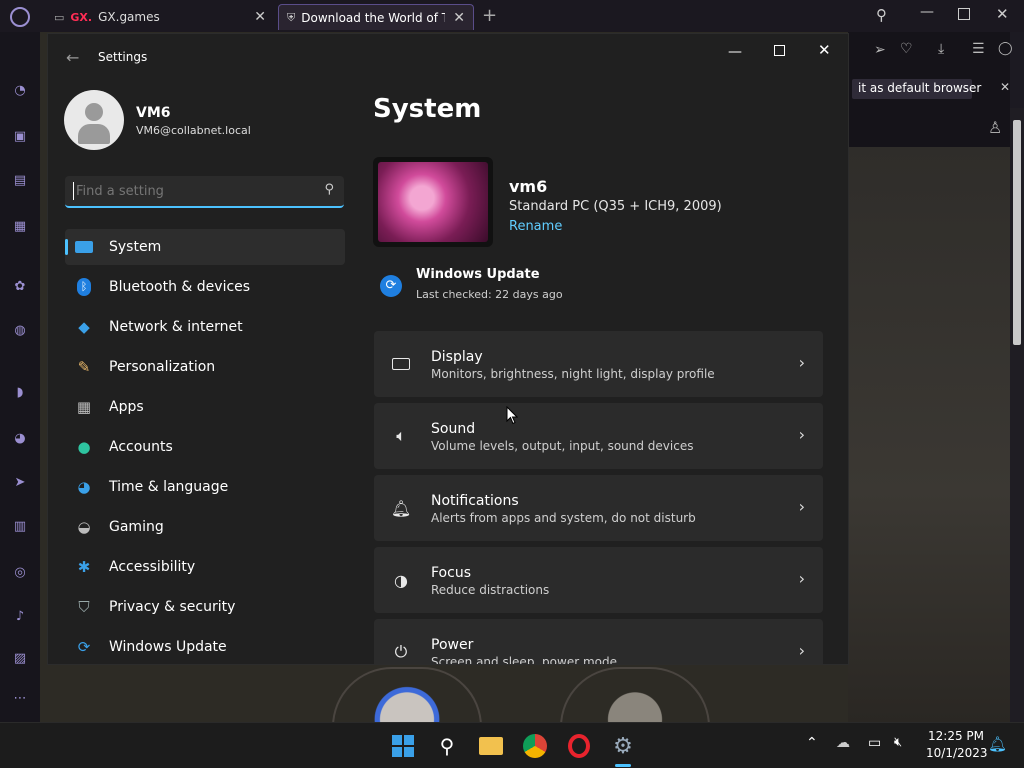  What do you see at coordinates (94, 120) in the screenshot?
I see `avatar` at bounding box center [94, 120].